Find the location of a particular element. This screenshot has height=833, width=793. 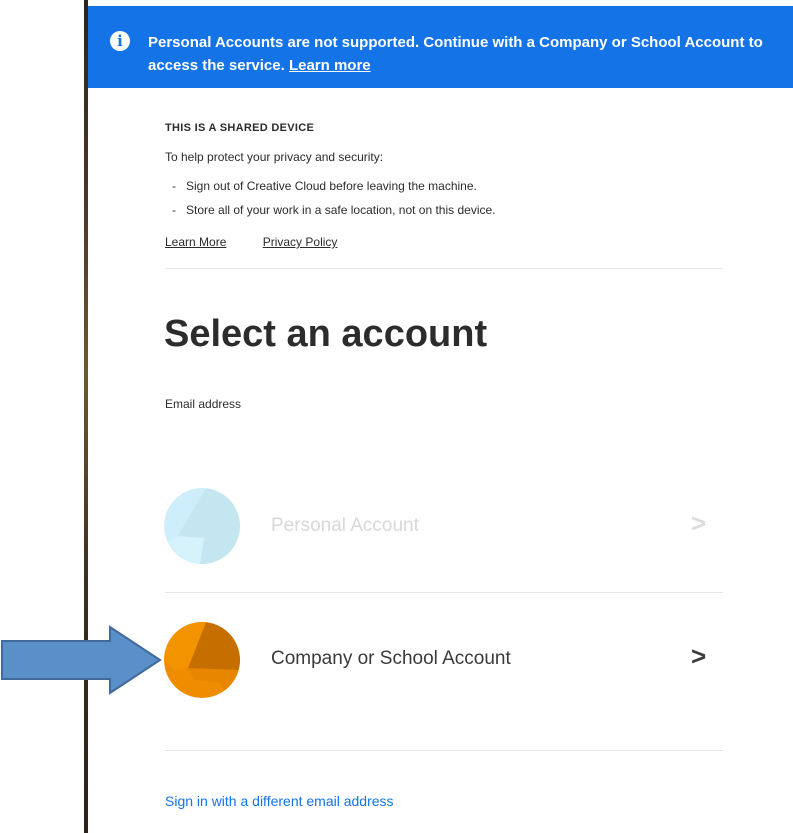

learn-more-link: Learn More is located at coordinates (195, 242).